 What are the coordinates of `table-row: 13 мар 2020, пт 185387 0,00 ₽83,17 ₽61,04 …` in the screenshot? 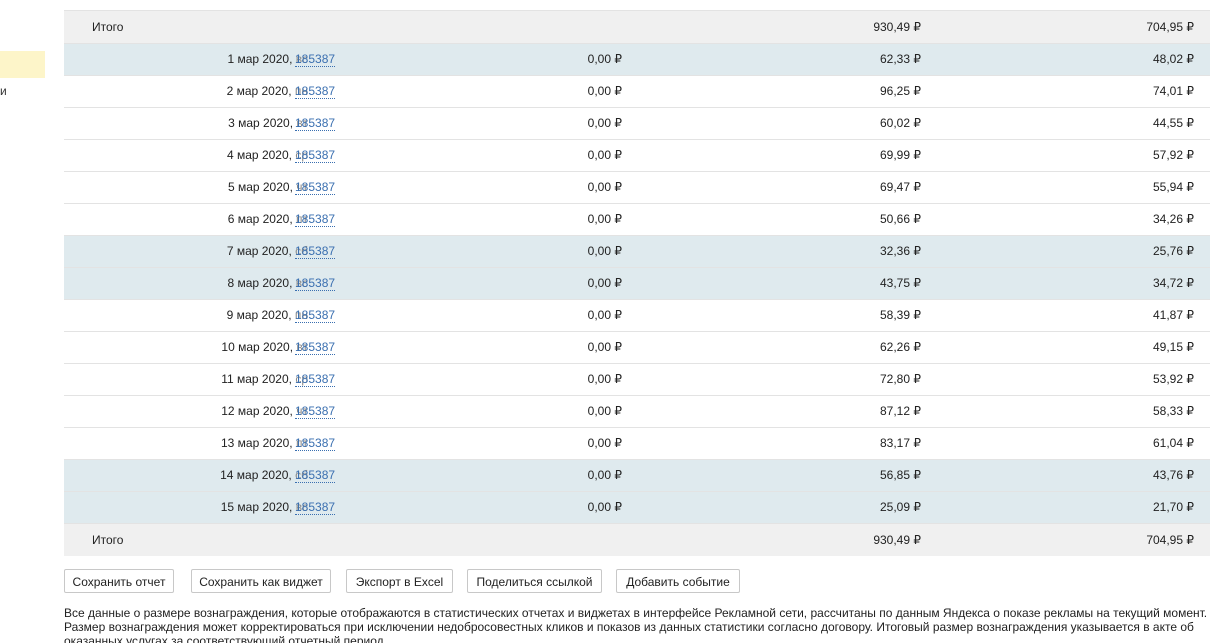 It's located at (637, 444).